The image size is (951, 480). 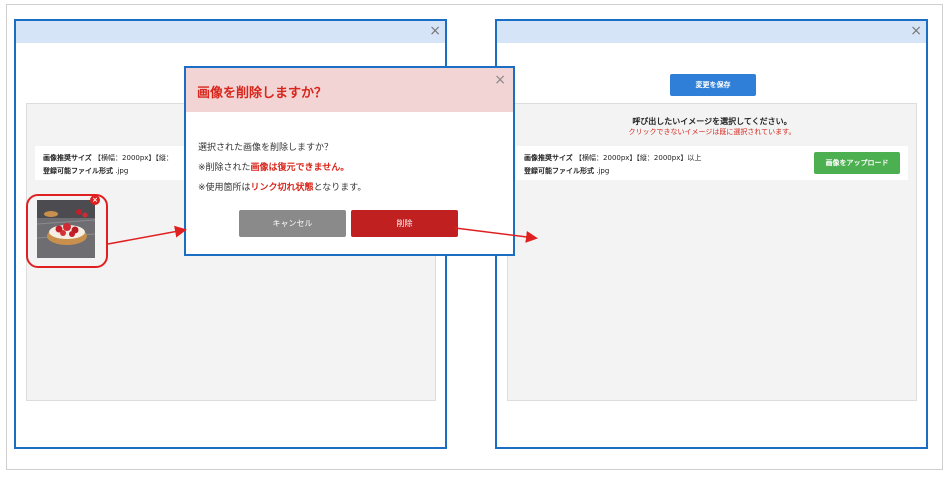 I want to click on annotation-arrows, so click(x=322, y=235).